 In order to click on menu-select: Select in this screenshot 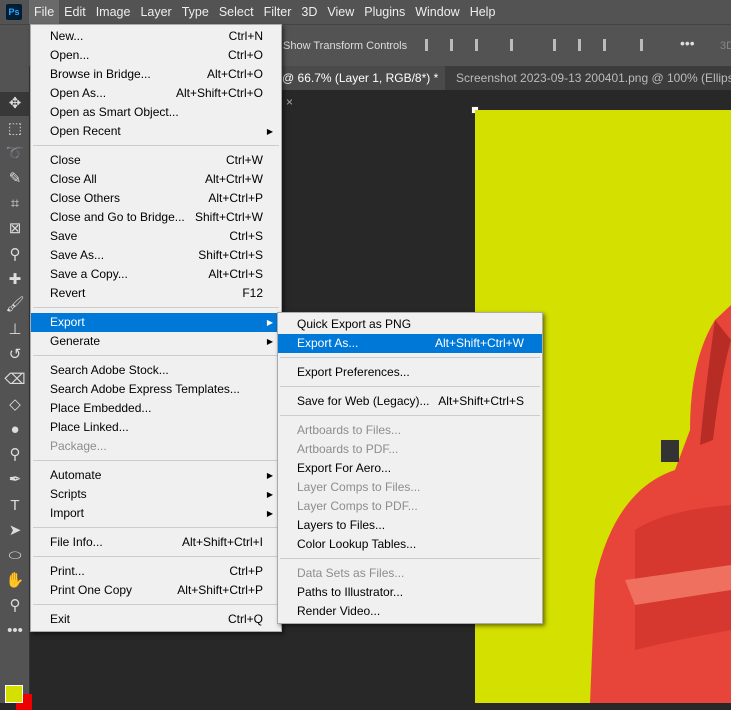, I will do `click(236, 12)`.